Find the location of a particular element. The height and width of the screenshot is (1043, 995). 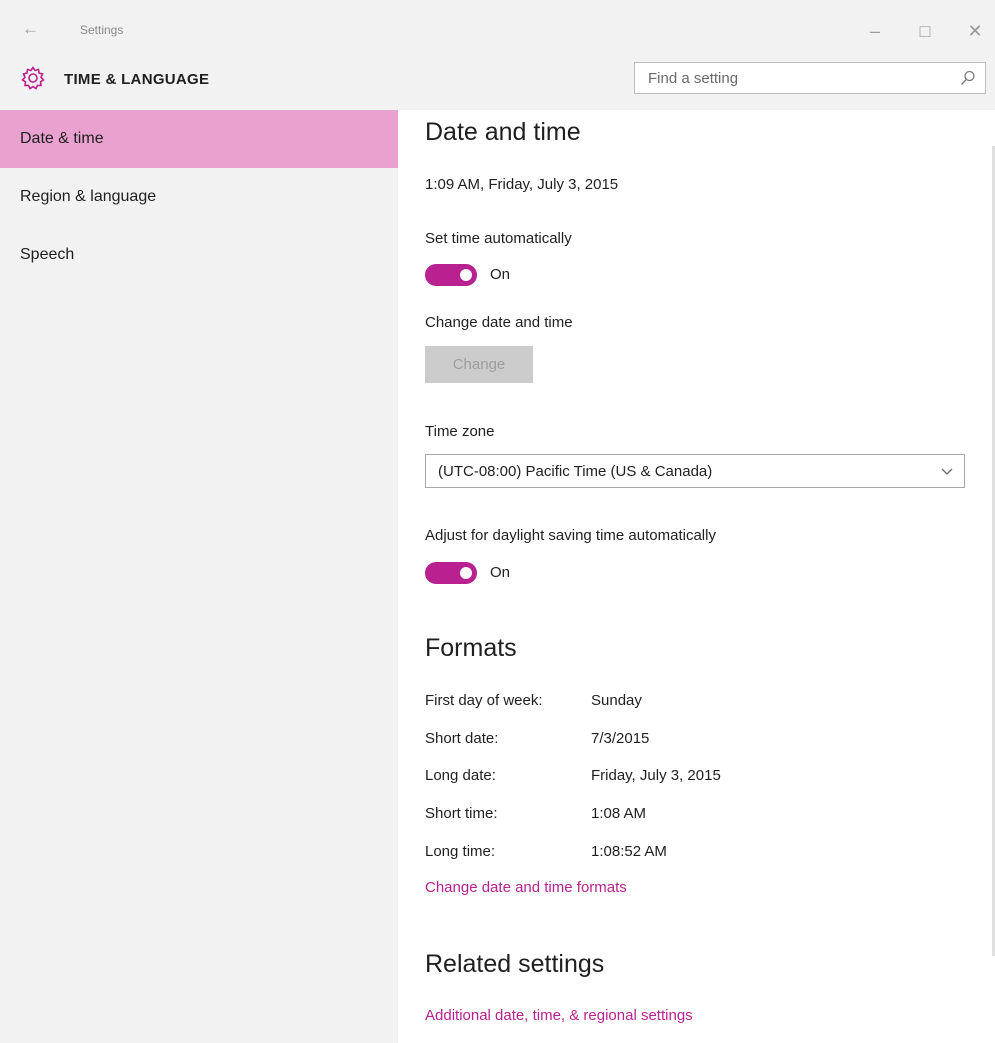

close-icon: ✕ is located at coordinates (975, 31).